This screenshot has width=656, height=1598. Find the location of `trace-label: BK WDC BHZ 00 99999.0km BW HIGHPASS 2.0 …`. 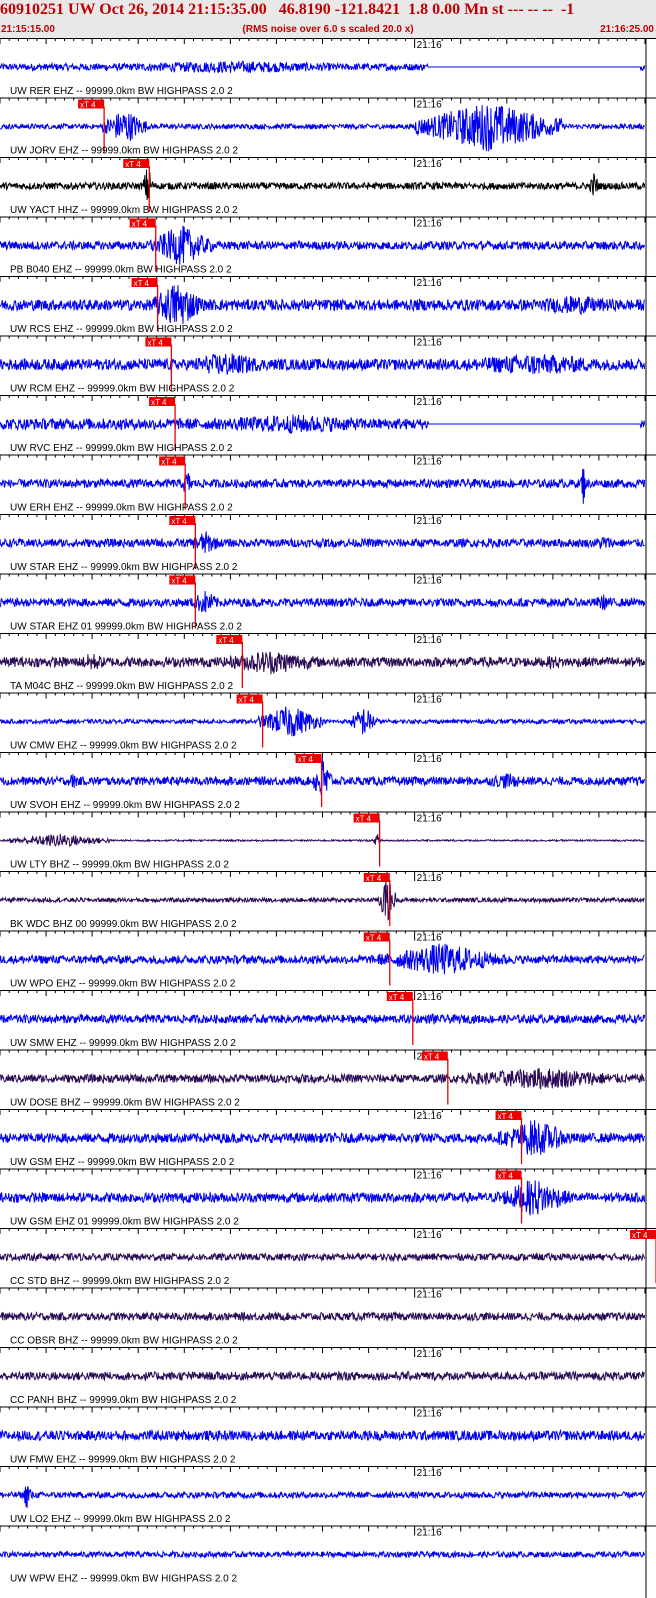

trace-label: BK WDC BHZ 00 99999.0km BW HIGHPASS 2.0 … is located at coordinates (123, 924).